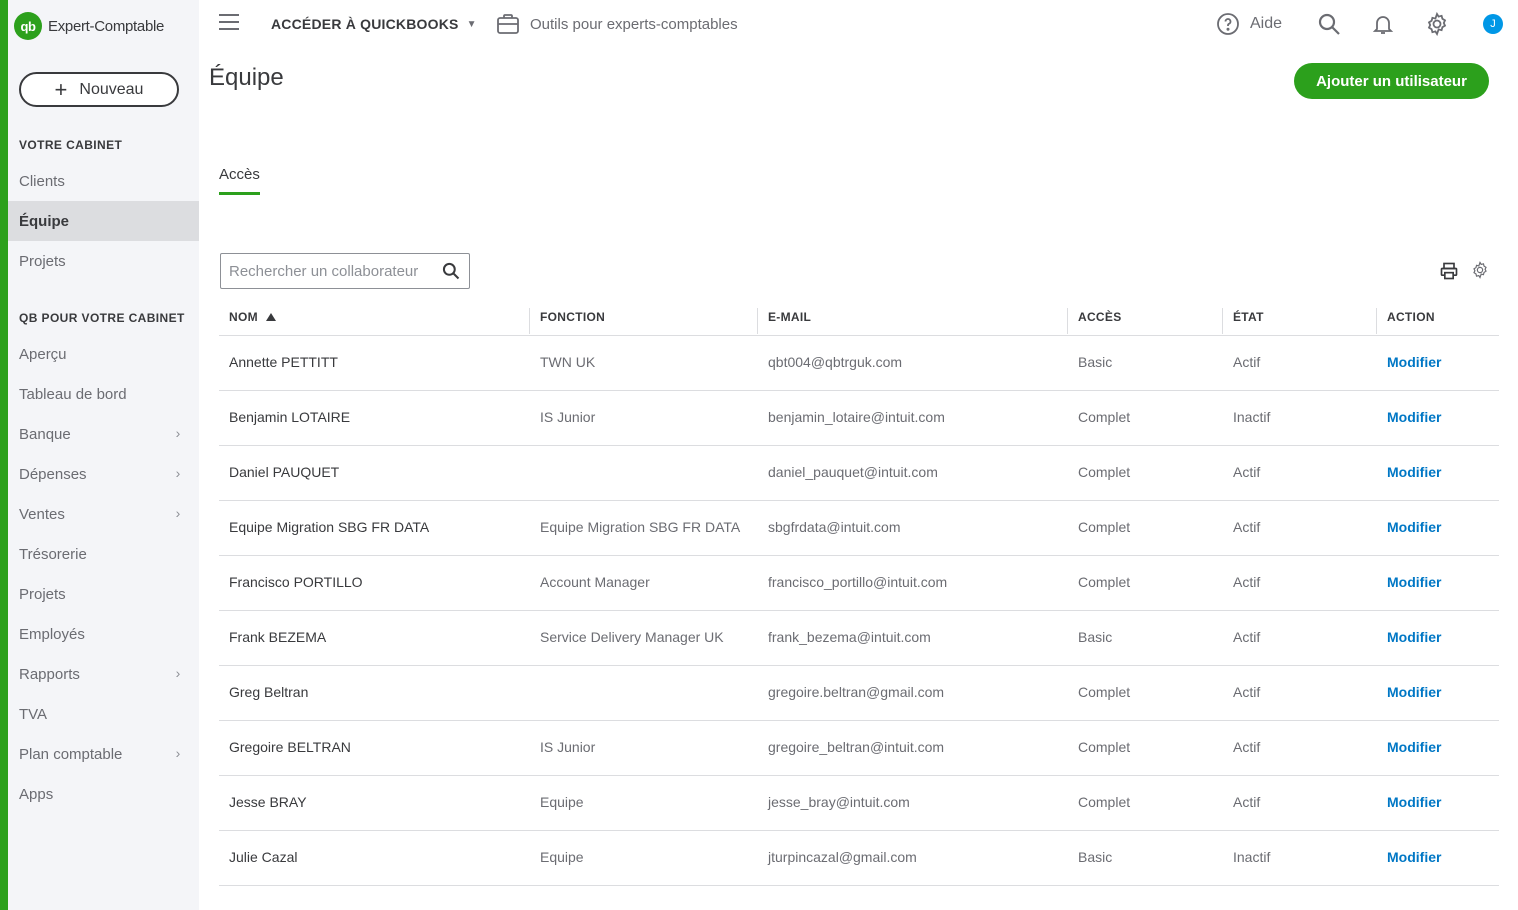 The image size is (1518, 910). I want to click on brand-name: Expert-Comptable, so click(106, 26).